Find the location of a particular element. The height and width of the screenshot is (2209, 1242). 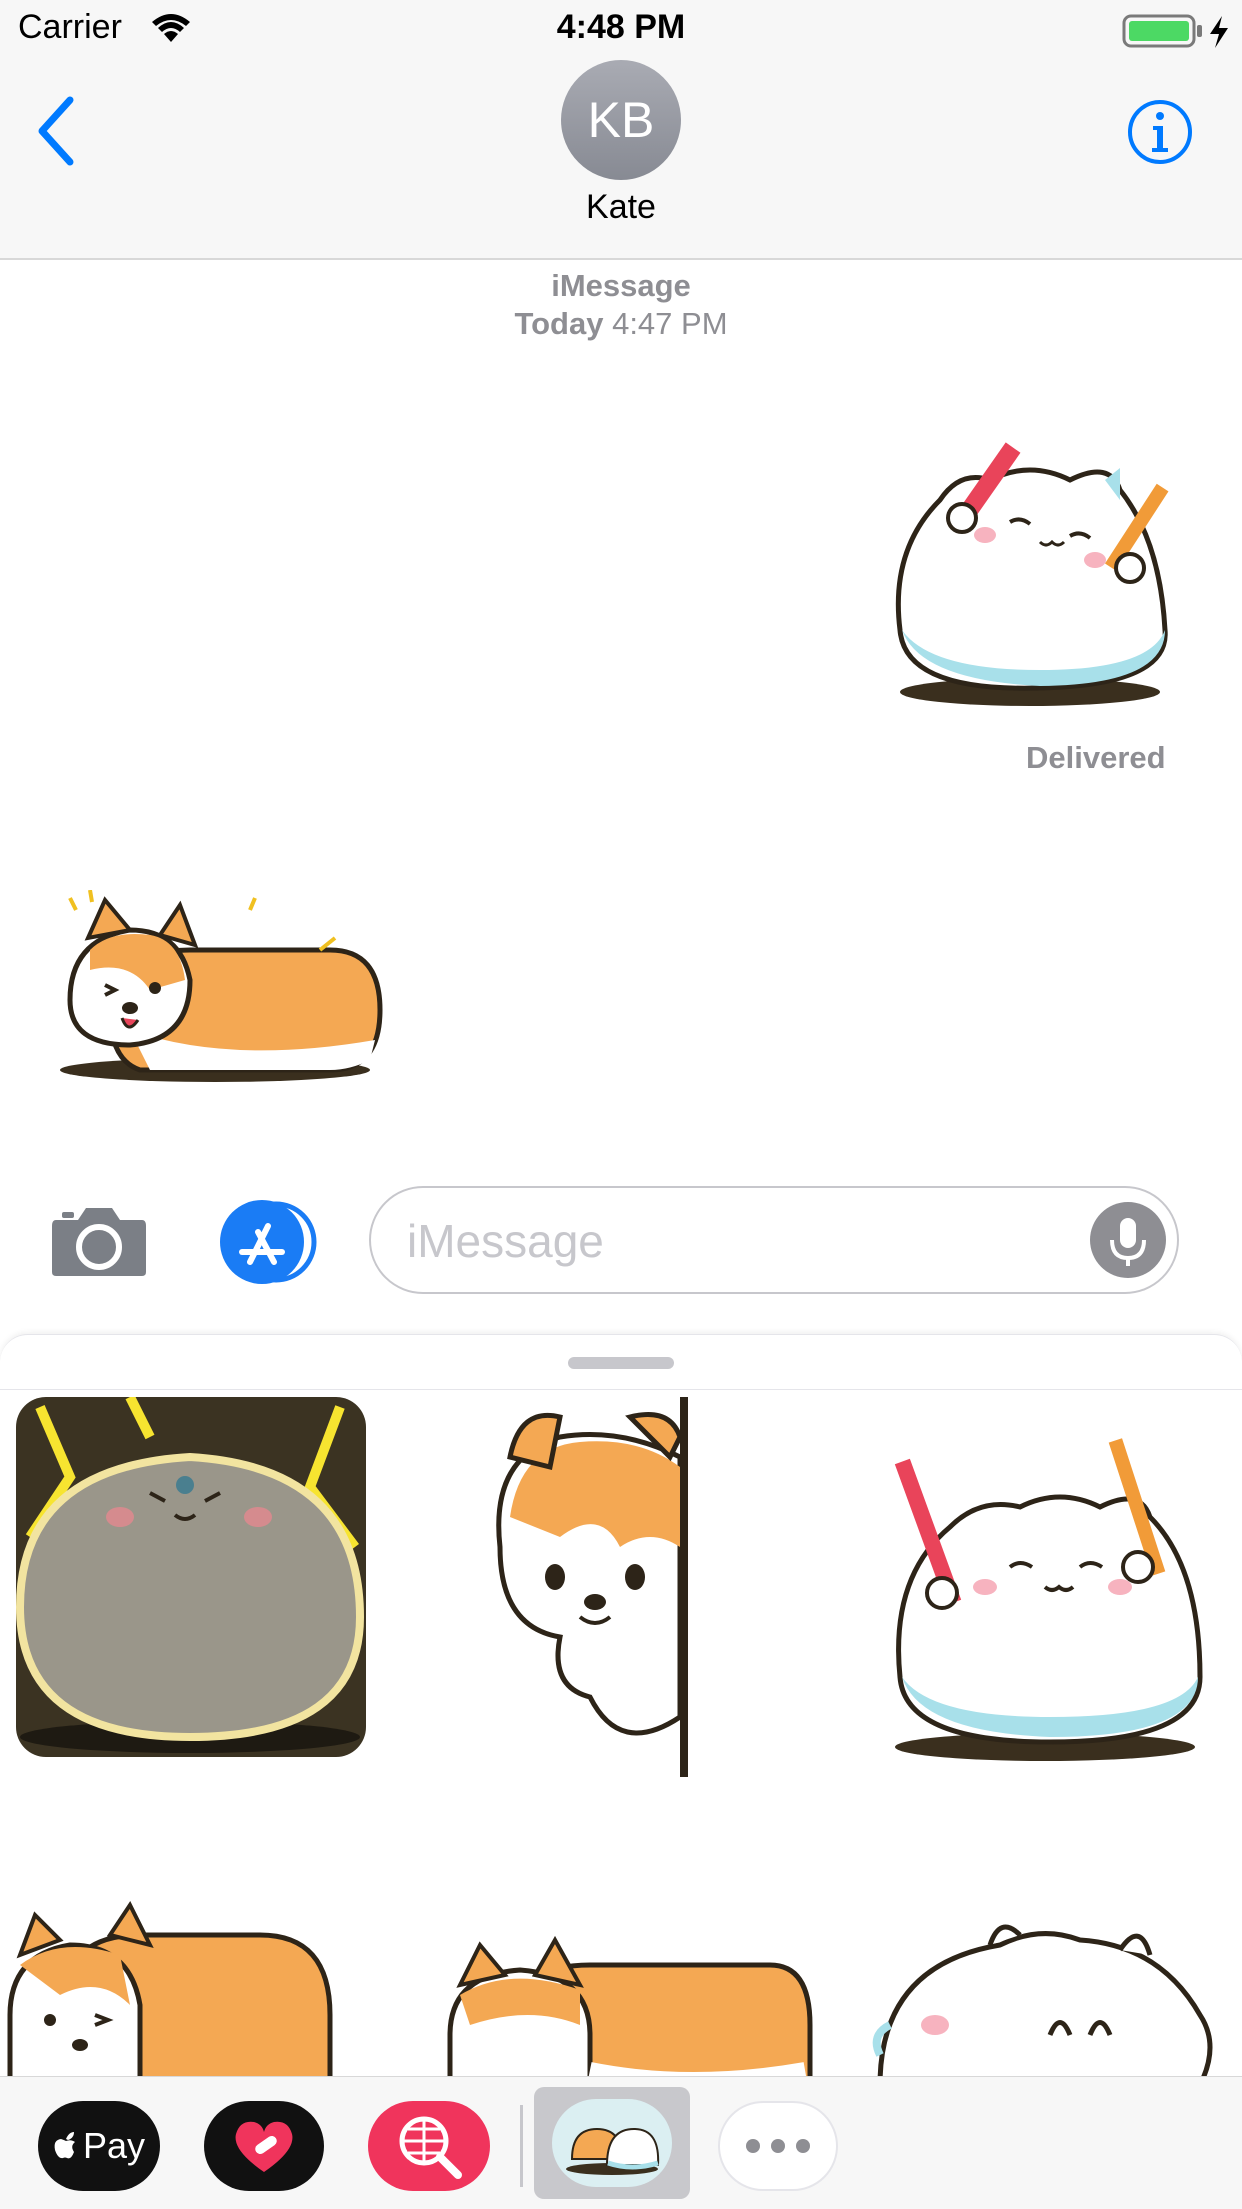

message-input-placeholder: iMessage is located at coordinates (505, 1241).